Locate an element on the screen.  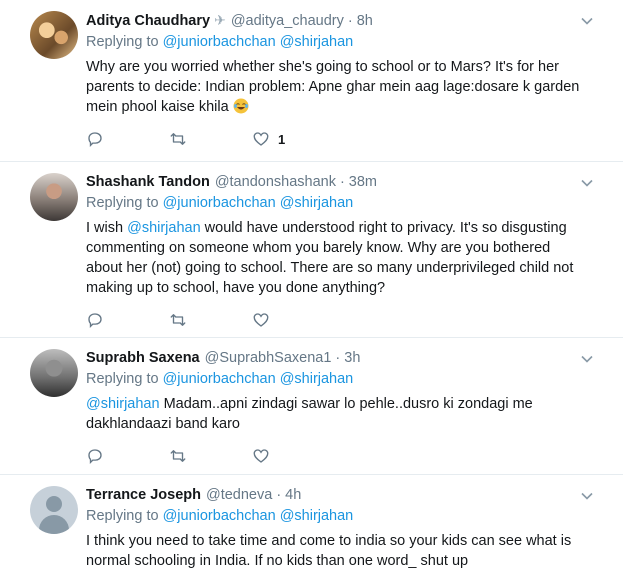
timestamp: 38m is located at coordinates (363, 182).